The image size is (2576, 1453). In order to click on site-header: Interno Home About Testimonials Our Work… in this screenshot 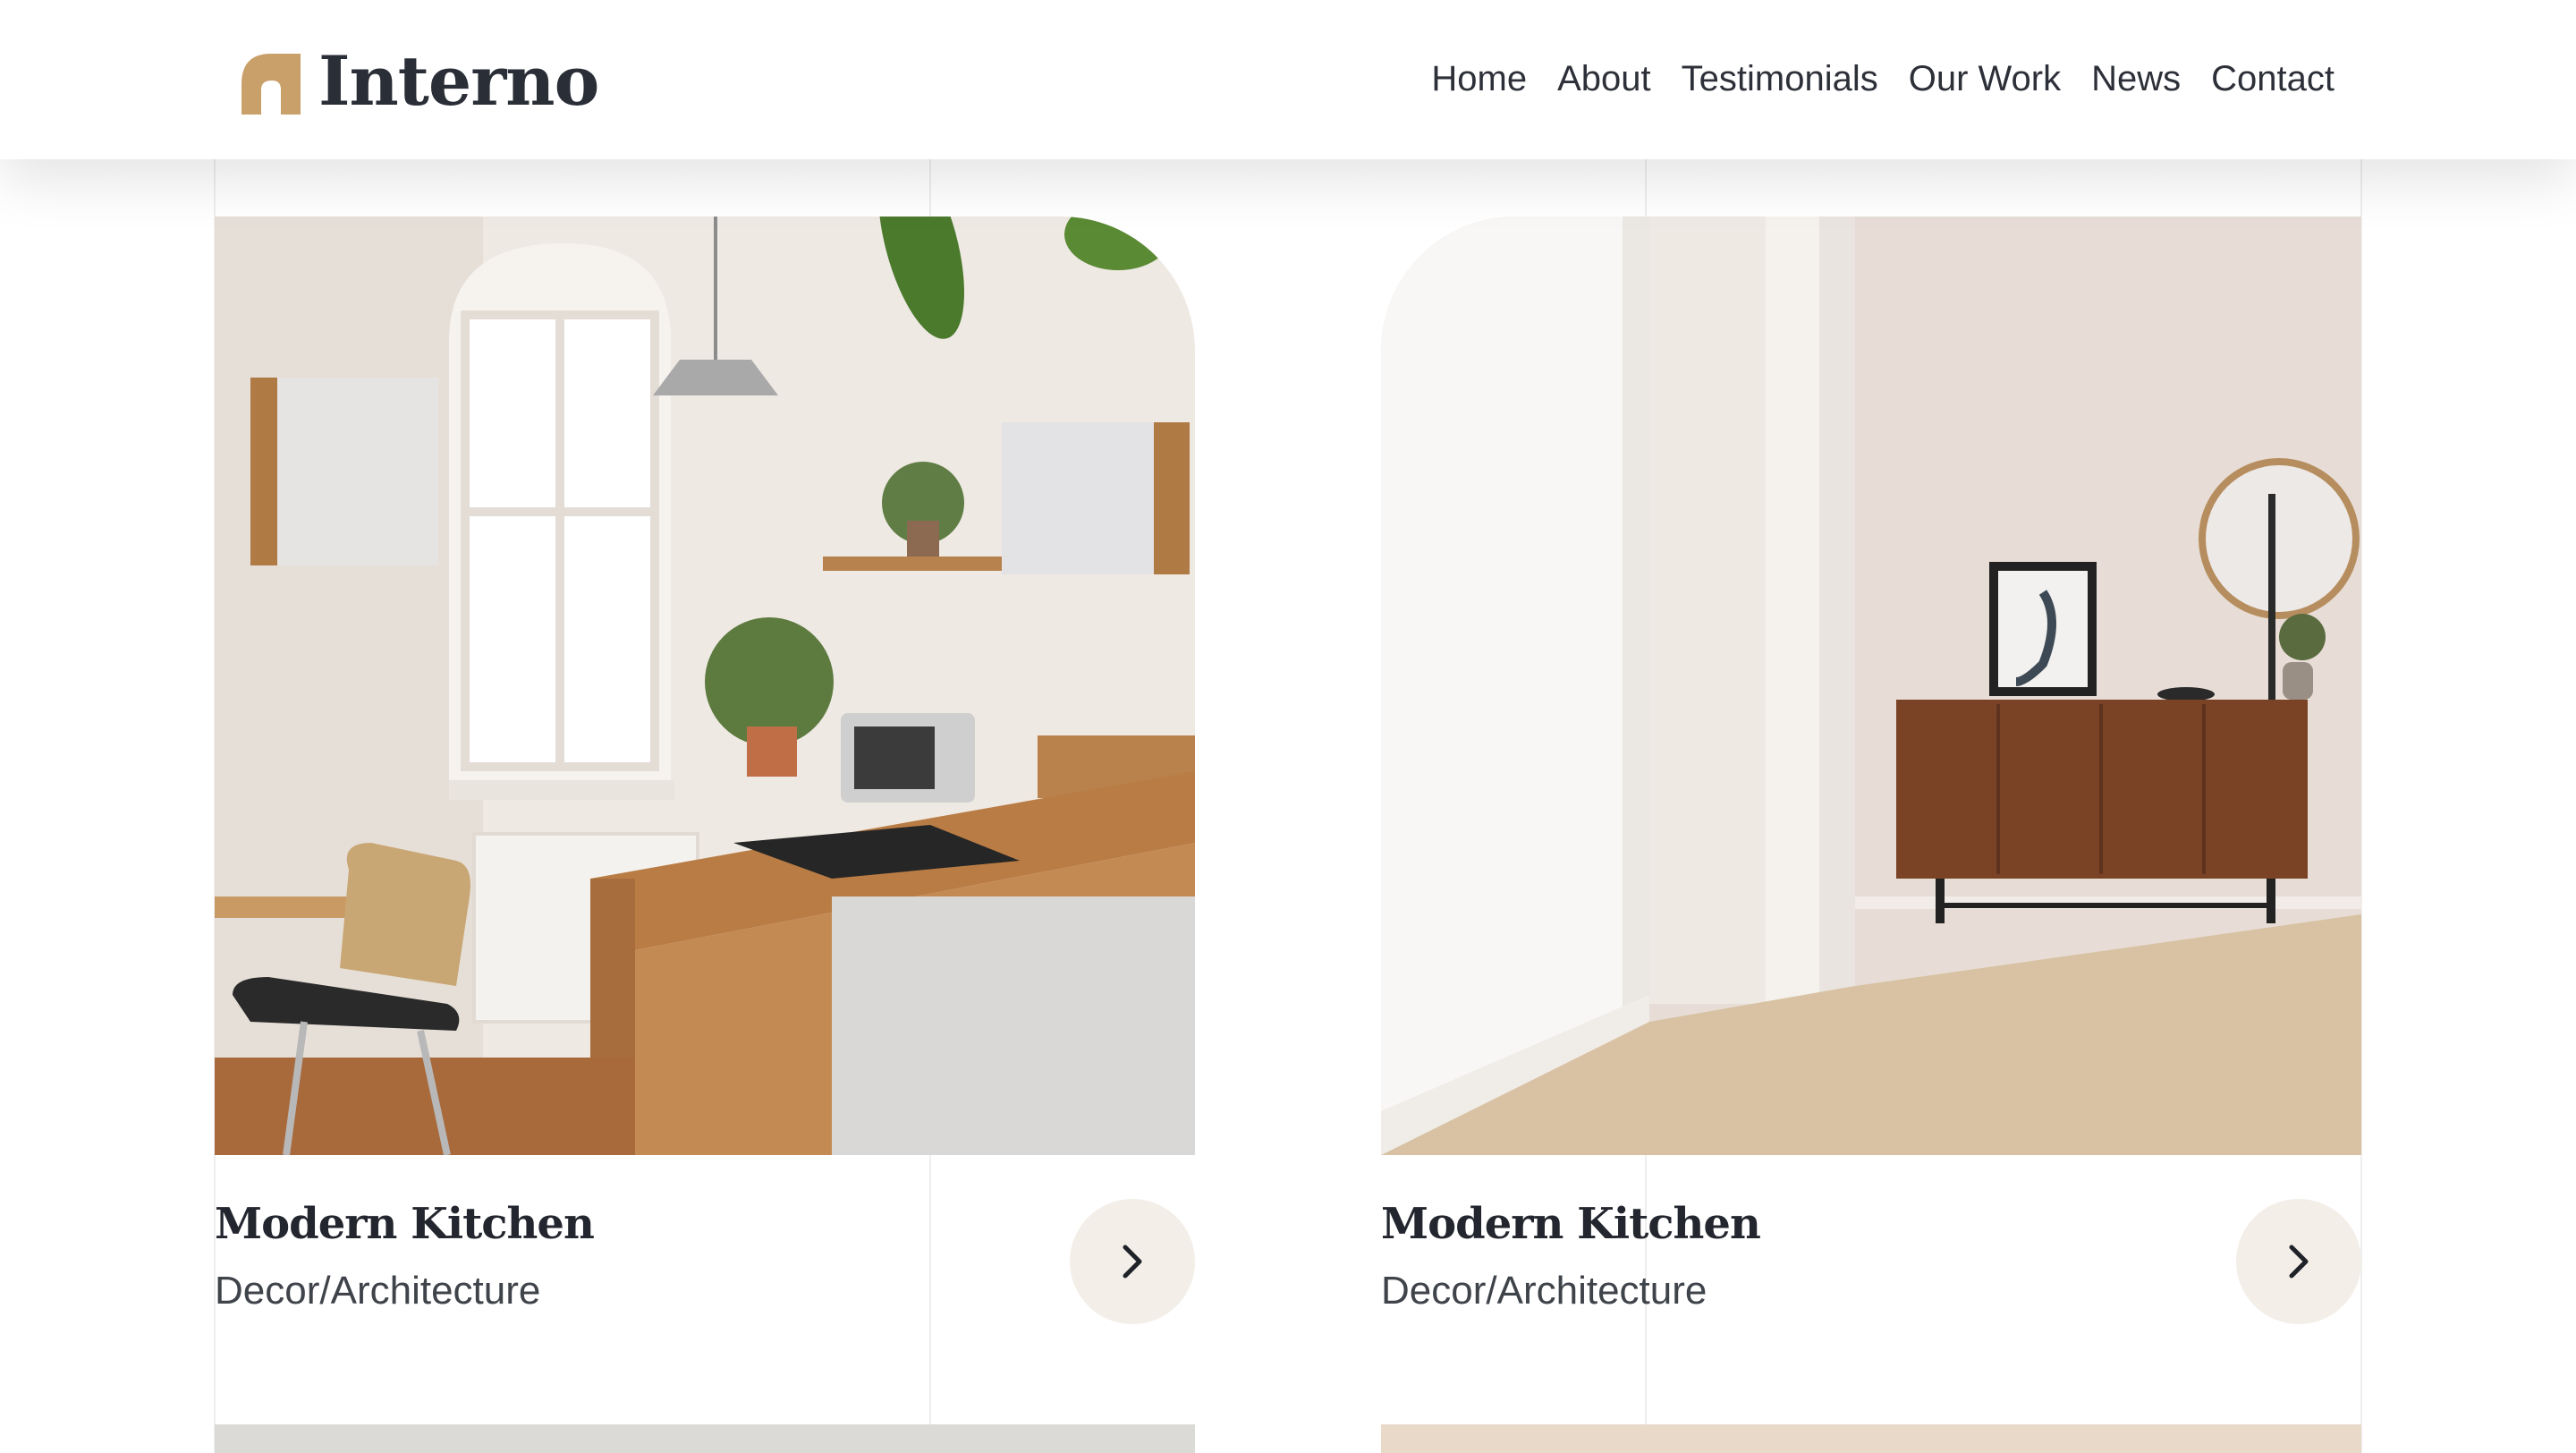, I will do `click(1288, 79)`.